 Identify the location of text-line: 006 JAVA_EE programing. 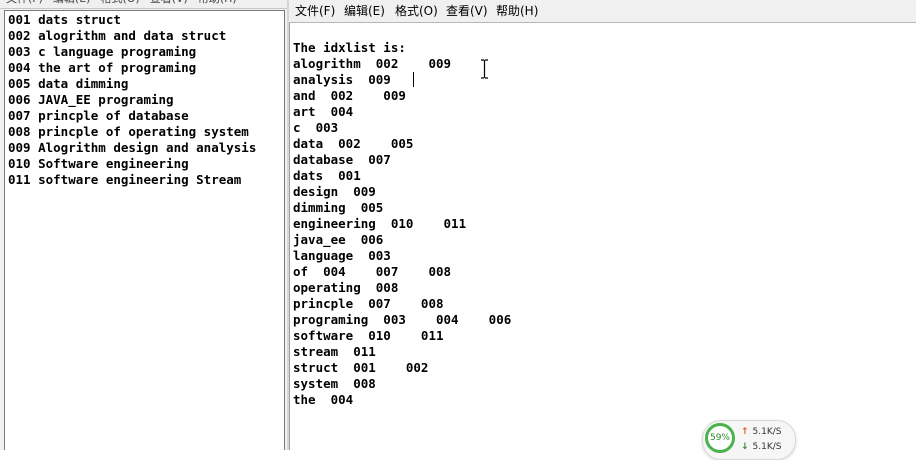
(91, 99).